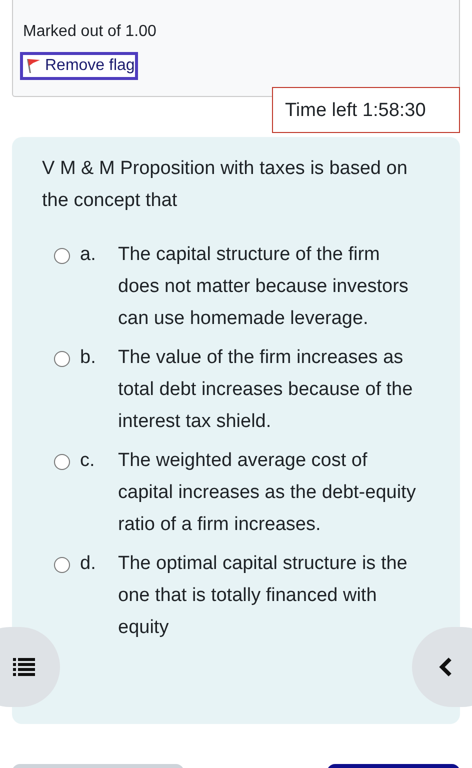 The image size is (472, 768). I want to click on chevron-left-icon, so click(446, 667).